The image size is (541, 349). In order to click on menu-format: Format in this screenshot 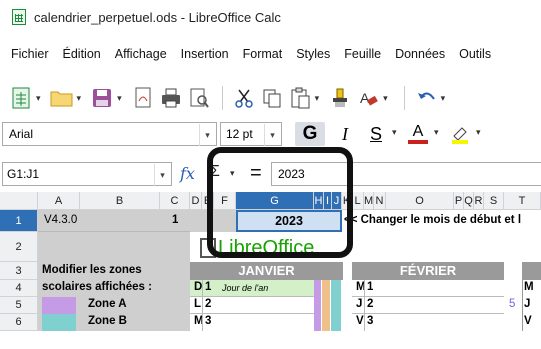, I will do `click(263, 54)`.